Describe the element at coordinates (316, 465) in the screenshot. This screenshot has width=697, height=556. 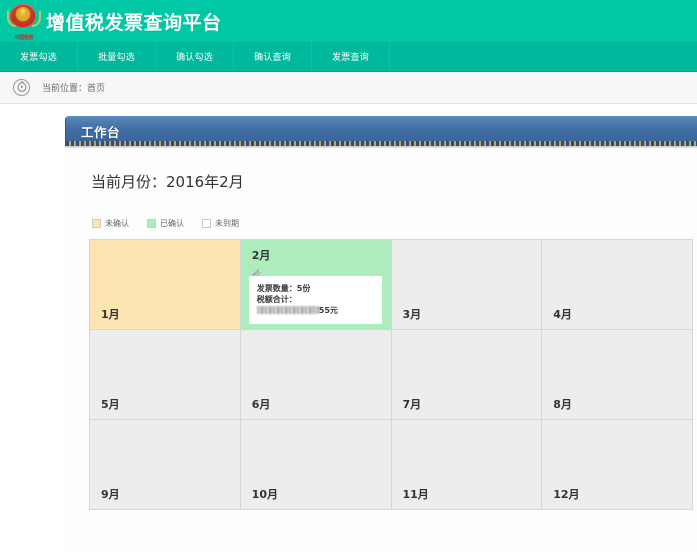
I see `month-cell-10: 10月` at that location.